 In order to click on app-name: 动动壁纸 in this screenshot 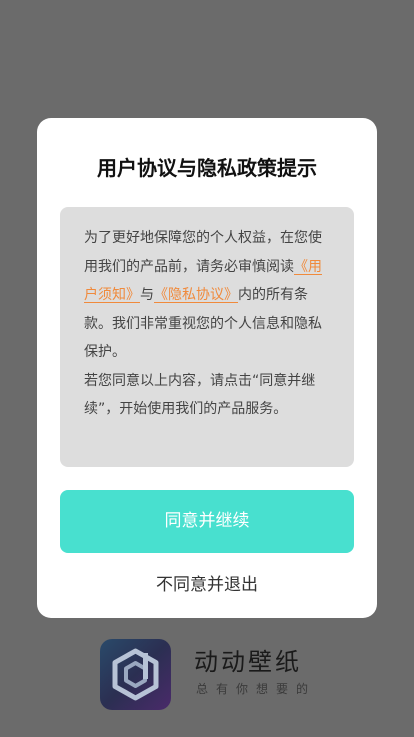, I will do `click(248, 662)`.